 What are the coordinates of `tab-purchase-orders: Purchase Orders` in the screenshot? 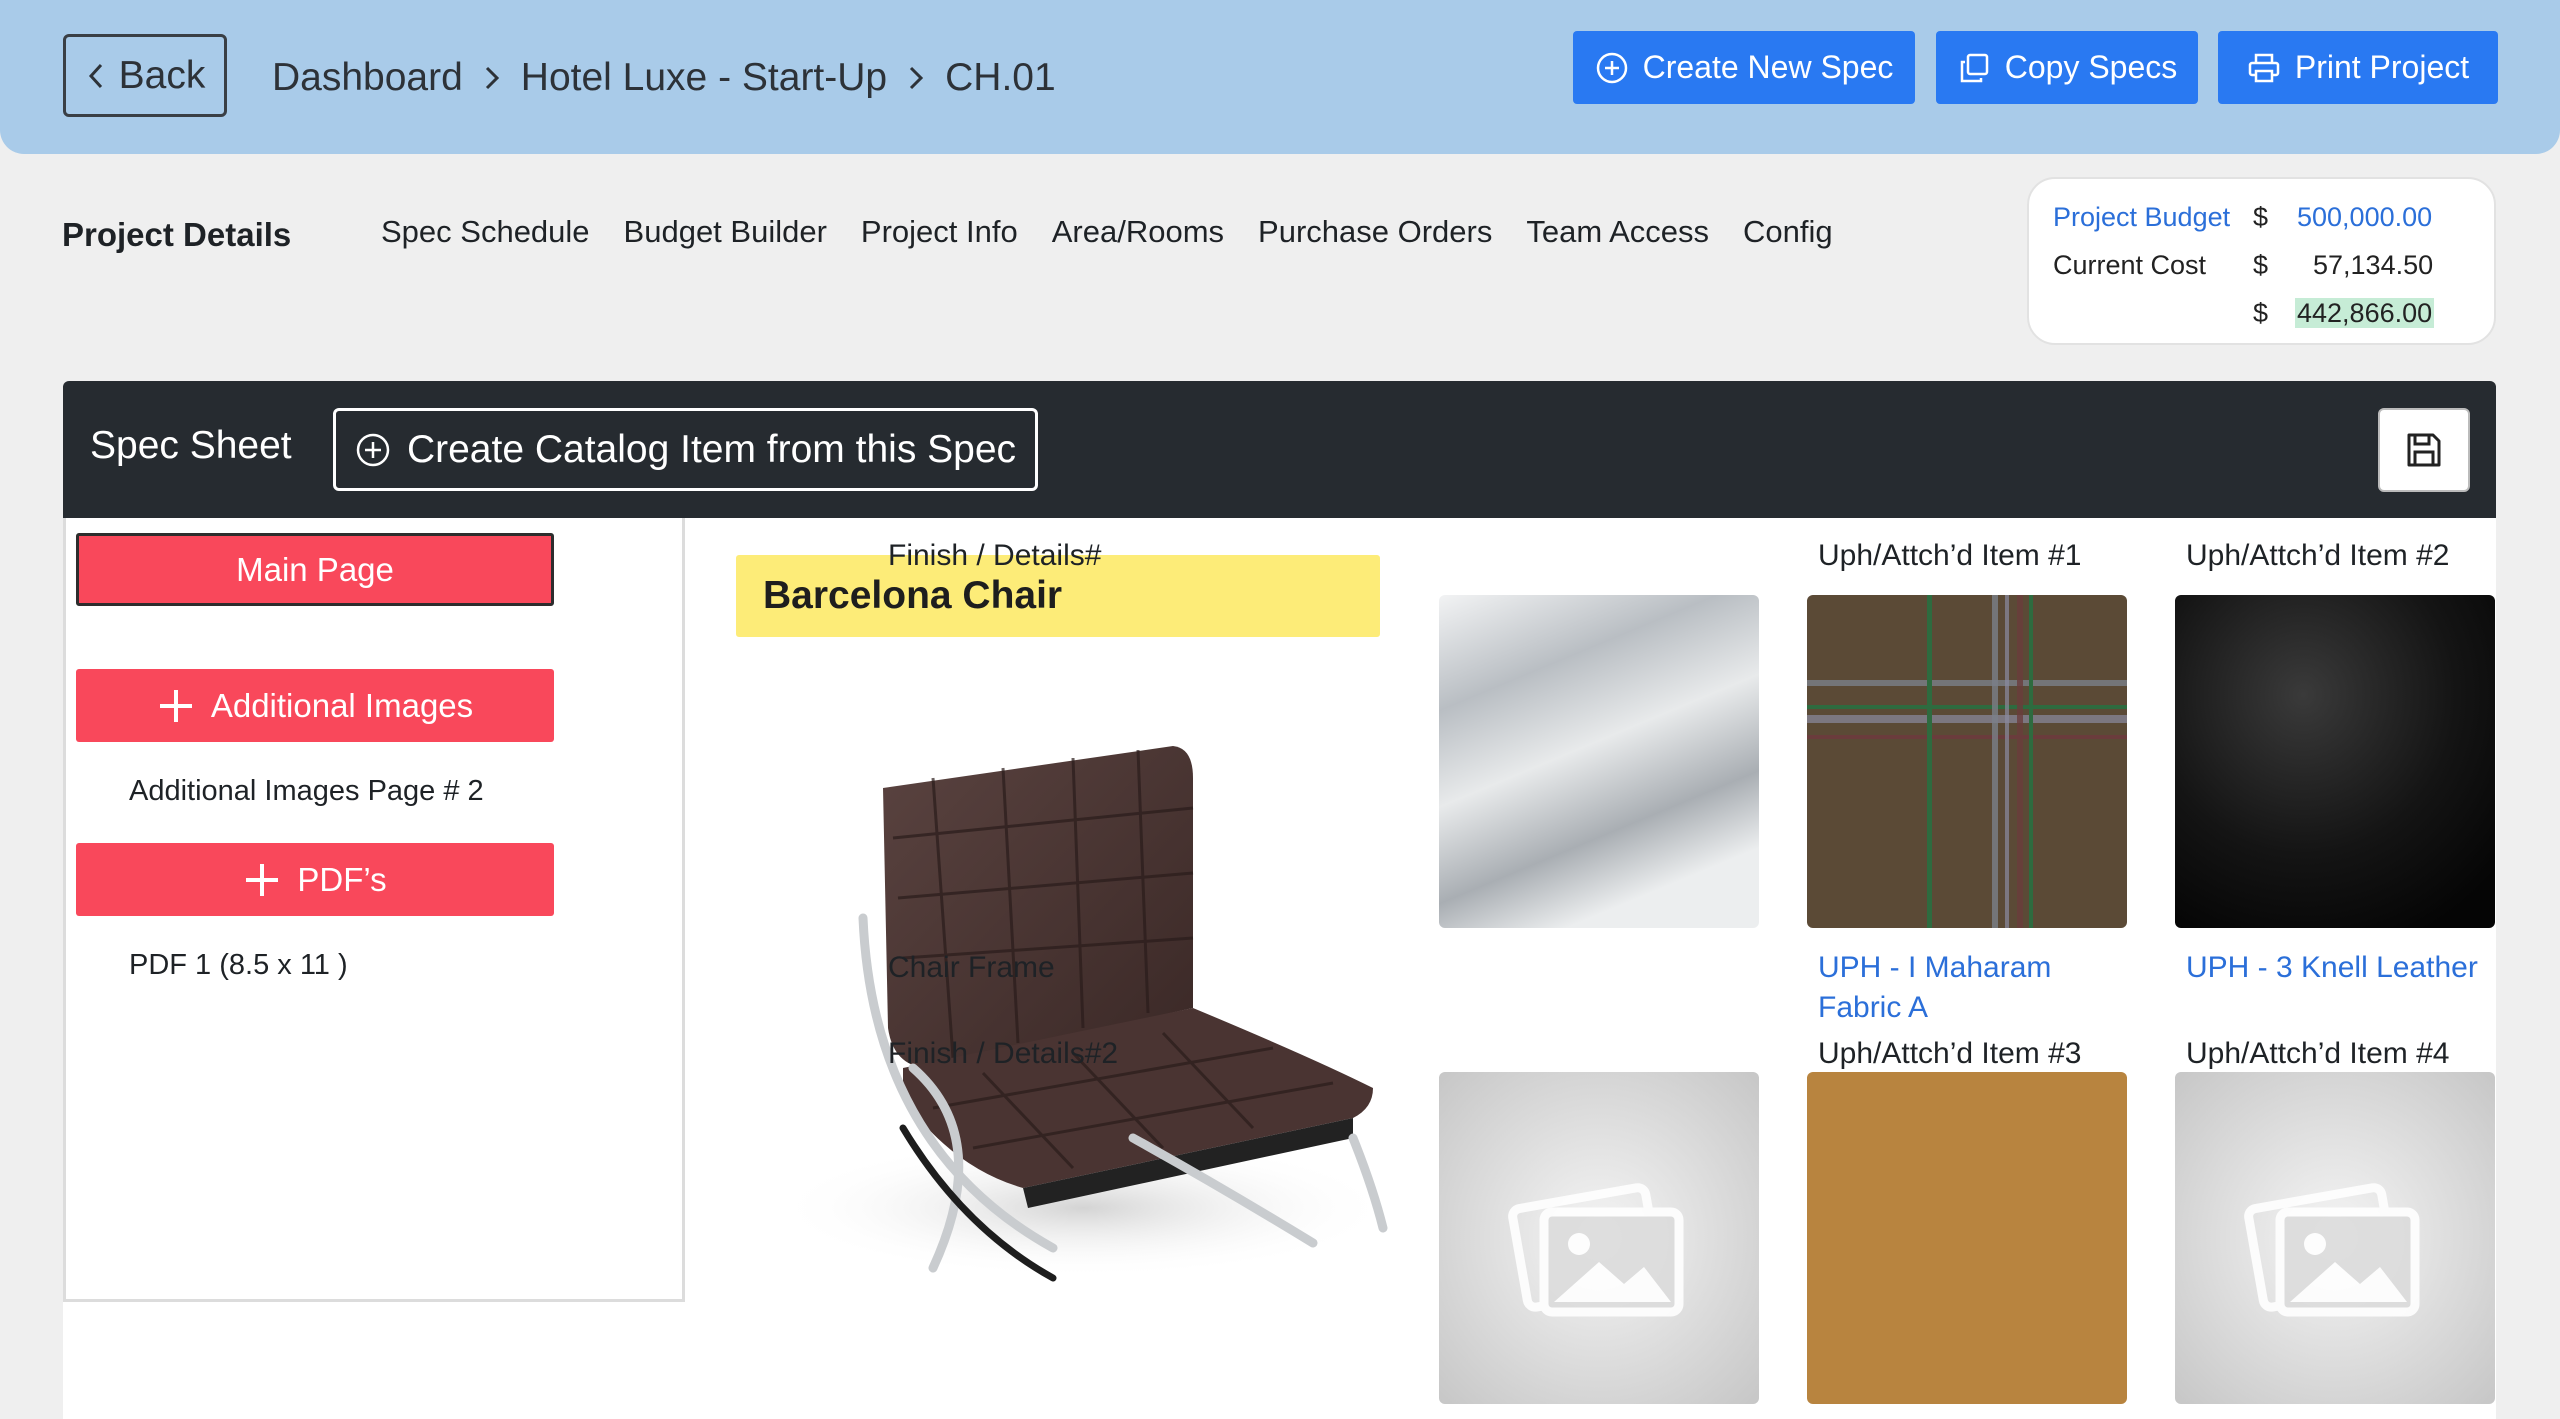 It's located at (1375, 232).